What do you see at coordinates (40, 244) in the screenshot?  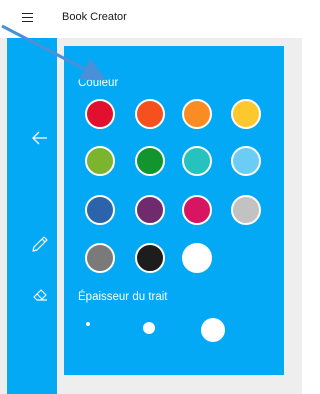 I see `pencil-icon` at bounding box center [40, 244].